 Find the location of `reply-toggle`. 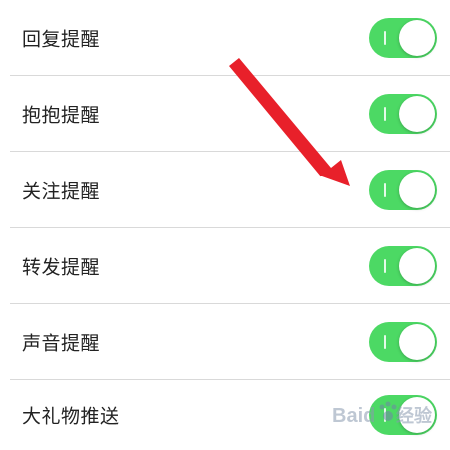

reply-toggle is located at coordinates (403, 38).